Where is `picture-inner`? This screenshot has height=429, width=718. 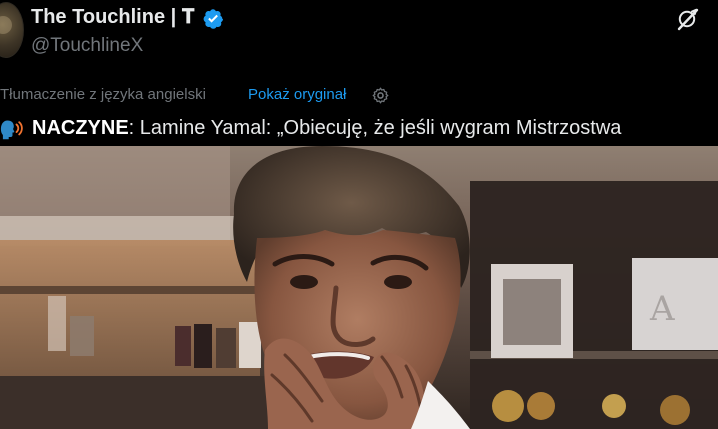
picture-inner is located at coordinates (532, 312).